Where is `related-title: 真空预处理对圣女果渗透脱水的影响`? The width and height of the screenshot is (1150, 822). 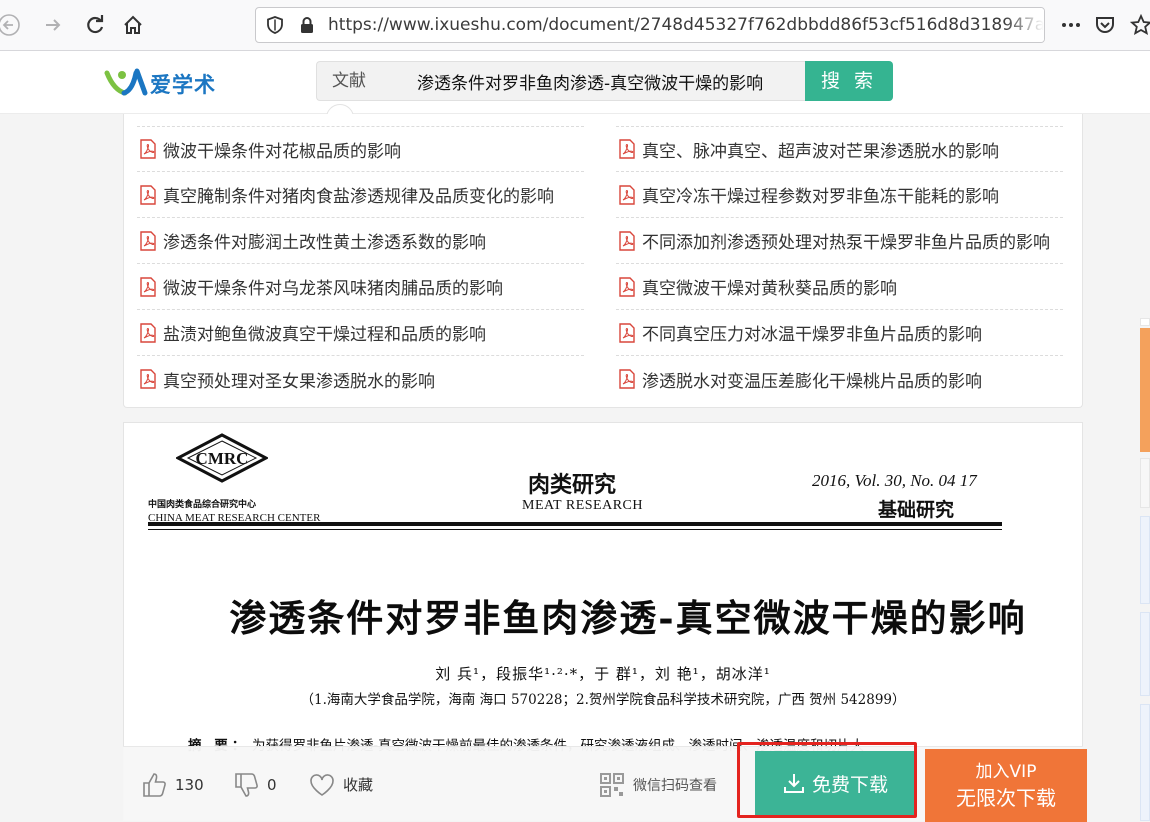 related-title: 真空预处理对圣女果渗透脱水的影响 is located at coordinates (299, 381).